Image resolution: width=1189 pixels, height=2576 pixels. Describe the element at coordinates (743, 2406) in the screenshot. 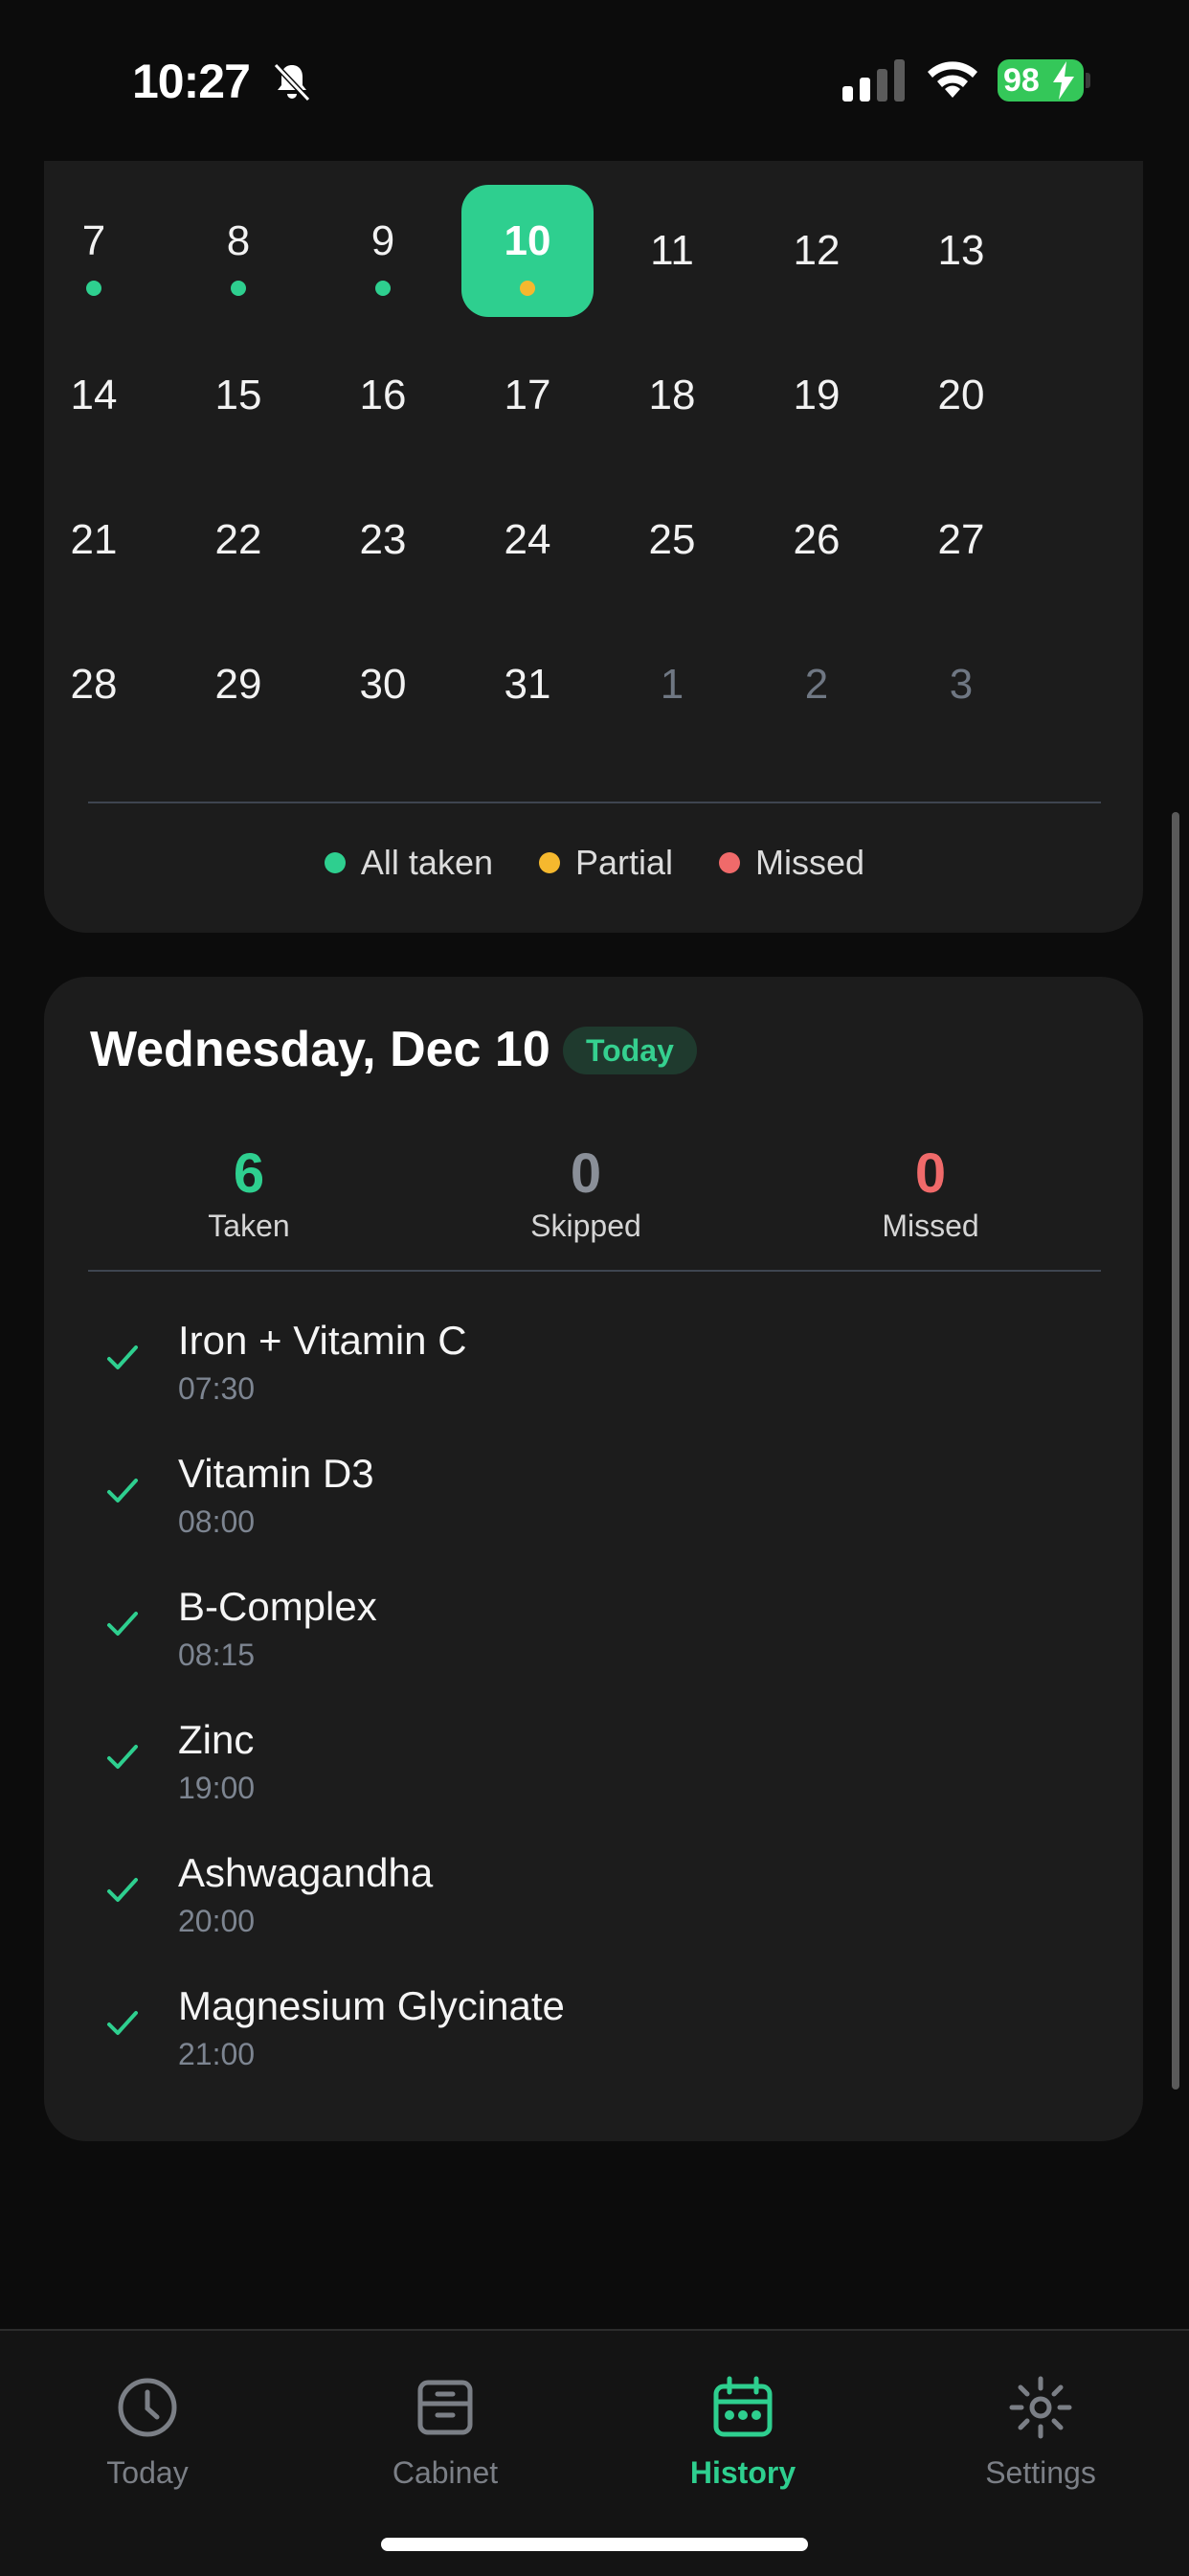

I see `calendar-icon` at that location.